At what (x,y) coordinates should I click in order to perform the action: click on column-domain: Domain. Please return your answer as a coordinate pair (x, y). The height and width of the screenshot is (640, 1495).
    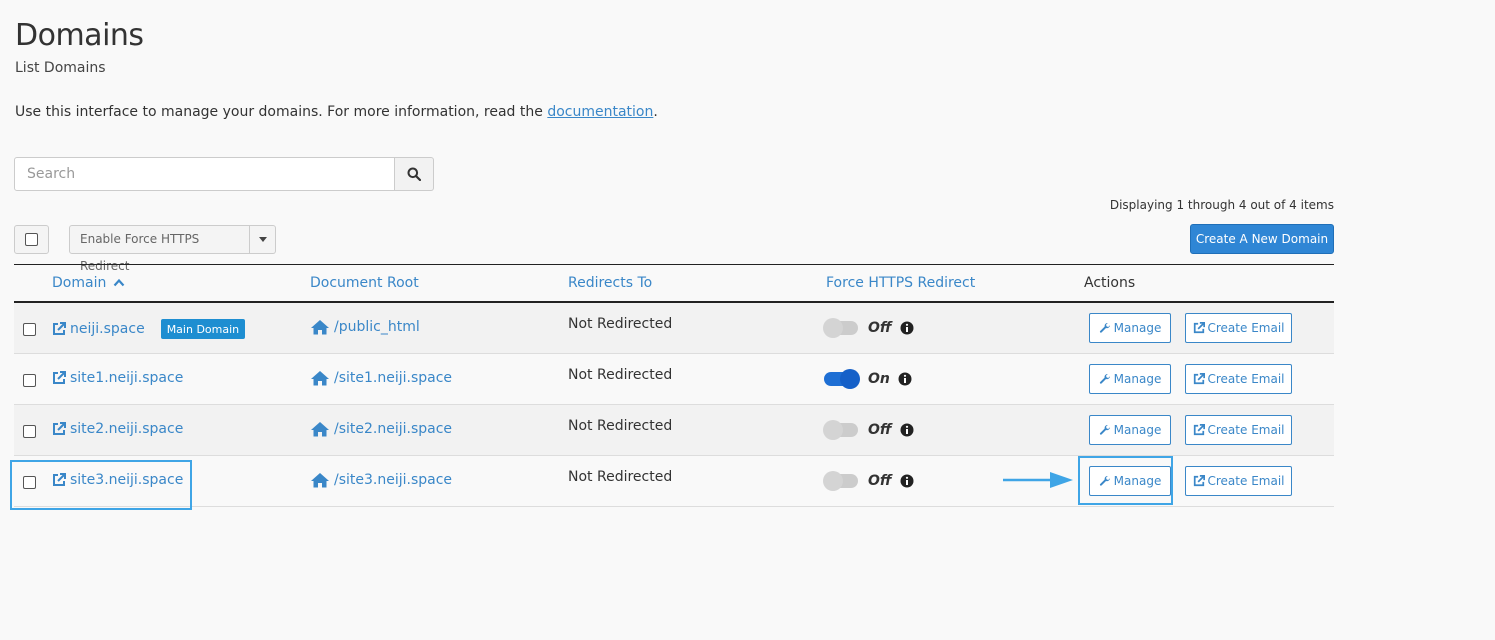
    Looking at the image, I should click on (88, 283).